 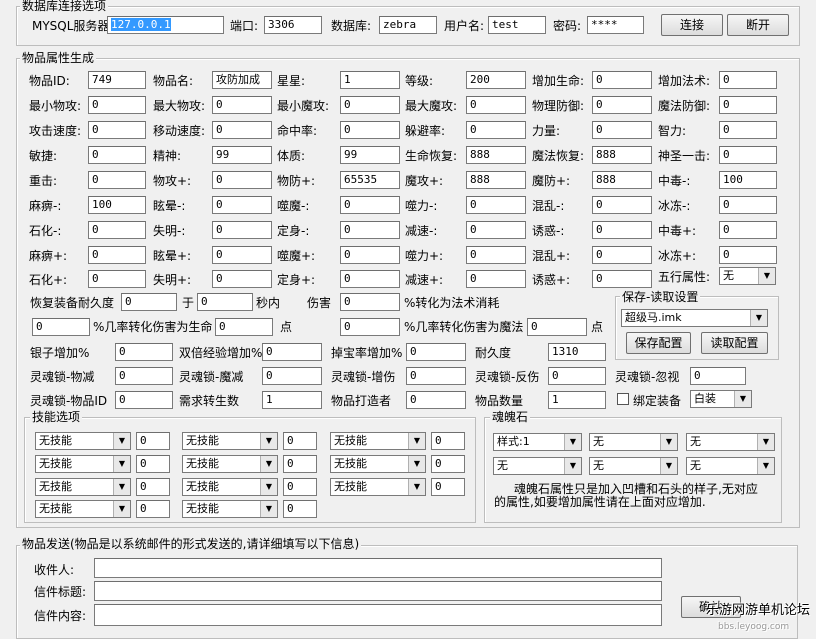 I want to click on five-elements-select: 无 ▼, so click(x=747, y=276).